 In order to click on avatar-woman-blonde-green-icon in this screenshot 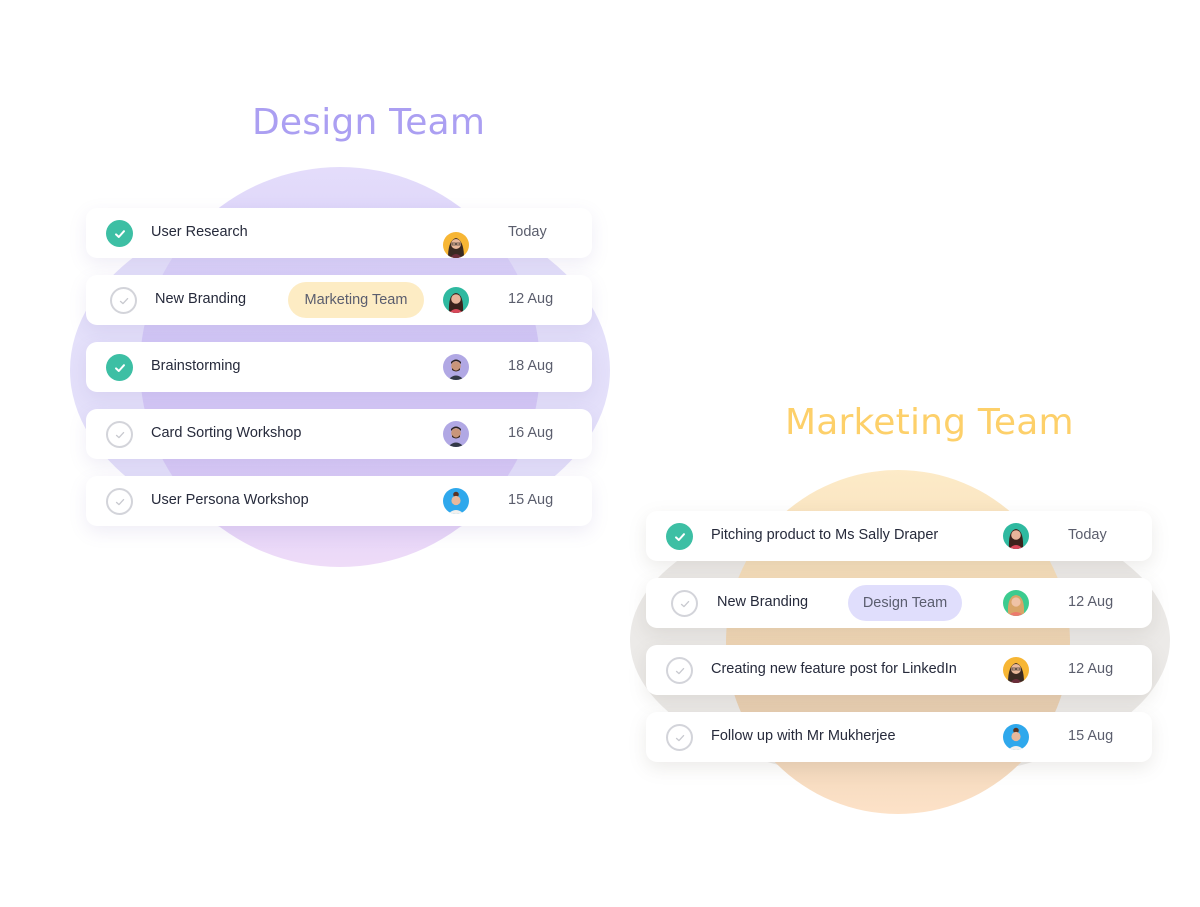, I will do `click(1016, 603)`.